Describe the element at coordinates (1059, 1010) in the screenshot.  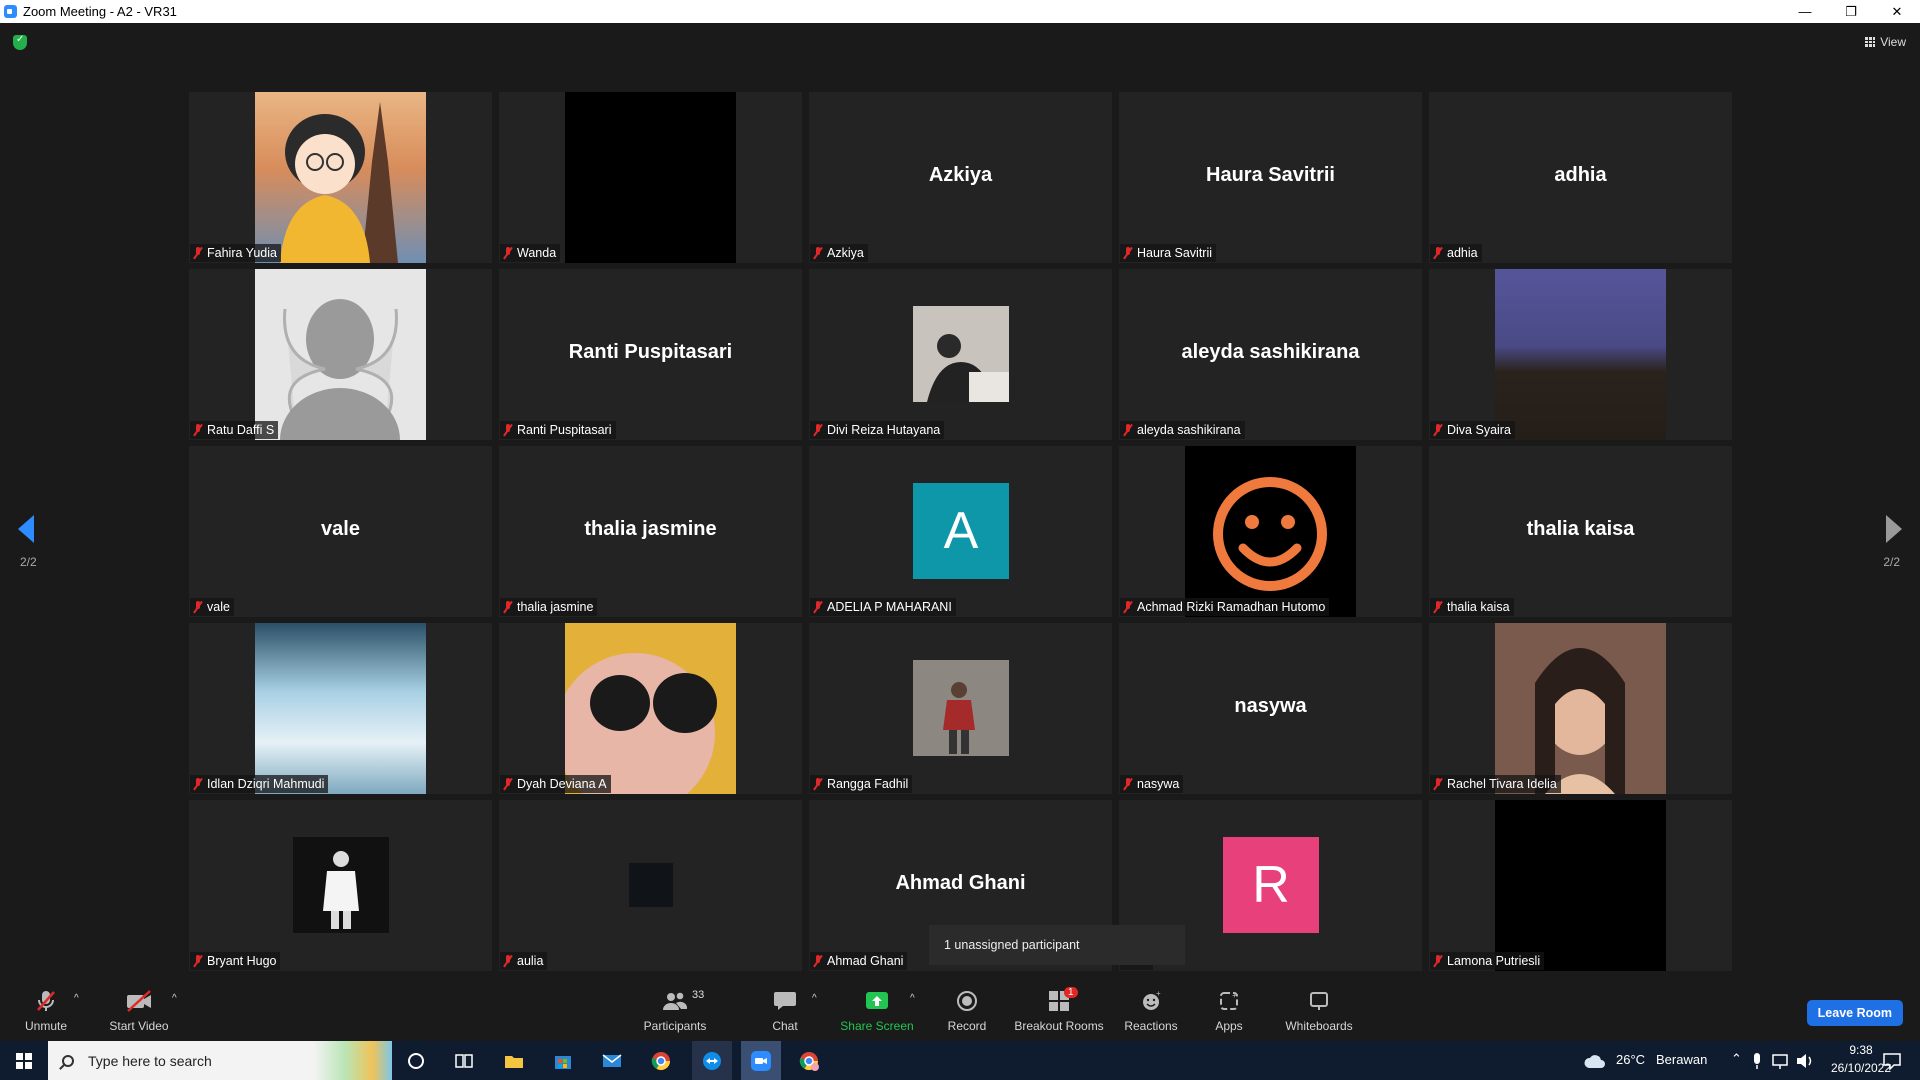
I see `breakout-rooms-button: 1 Breakout Rooms` at that location.